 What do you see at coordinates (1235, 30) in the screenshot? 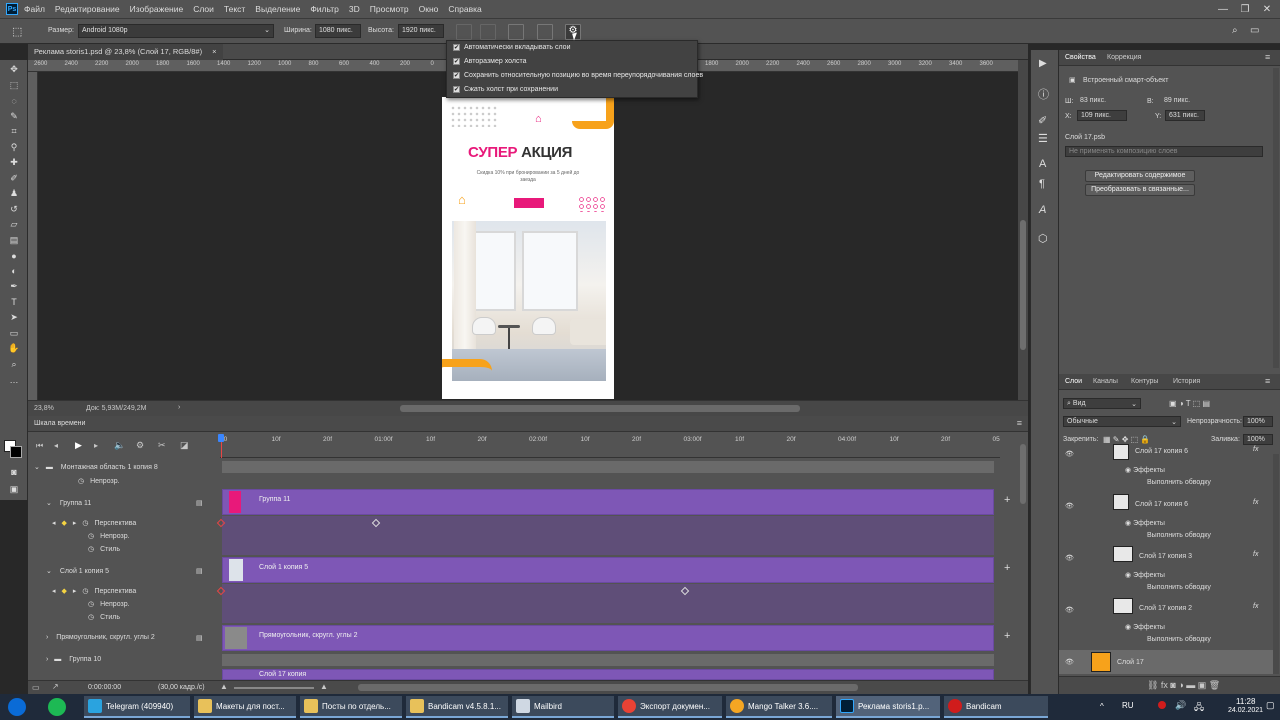
I see `search-icon: ⌕` at bounding box center [1235, 30].